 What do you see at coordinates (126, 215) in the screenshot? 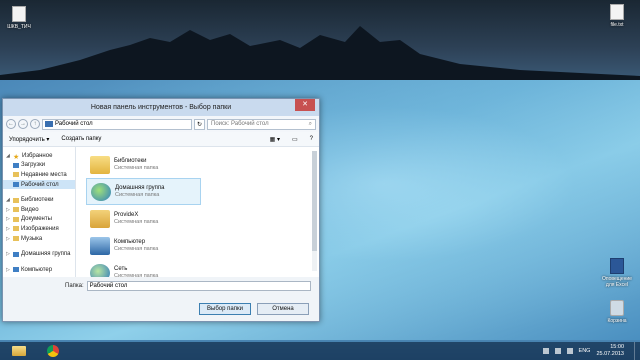
I see `file-name: ProvideX` at bounding box center [126, 215].